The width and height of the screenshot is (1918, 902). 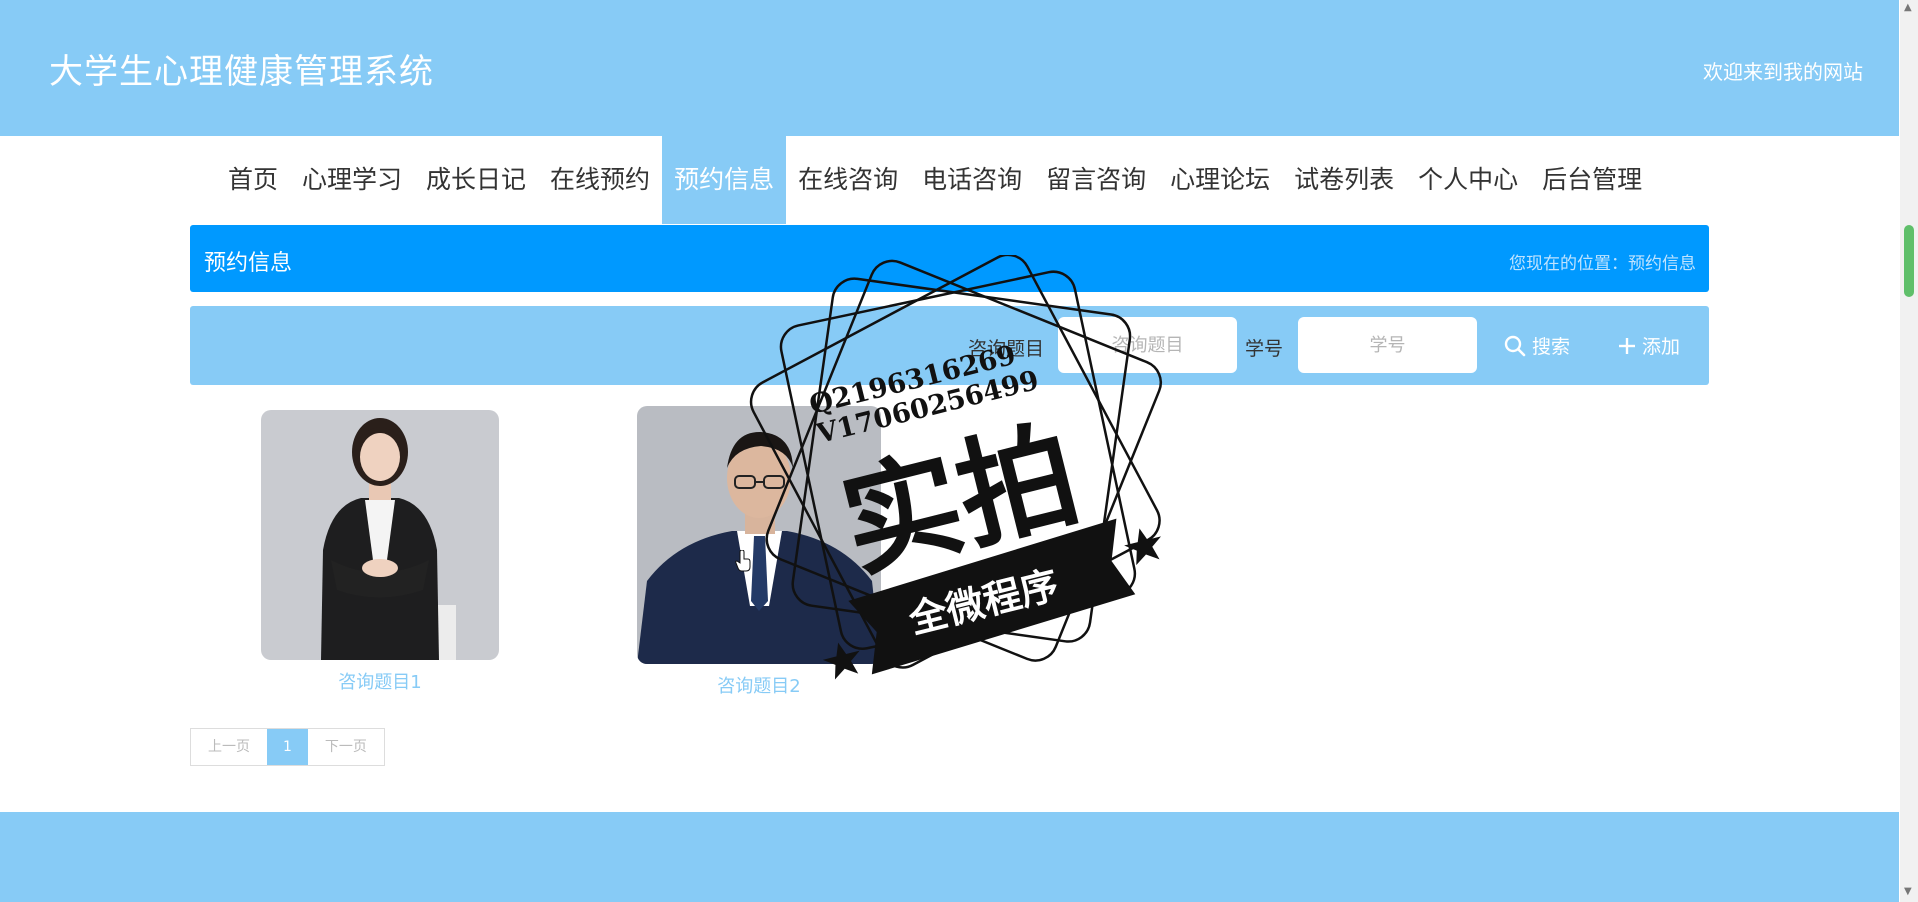 What do you see at coordinates (1096, 180) in the screenshot?
I see `nav-item-message-consult: 留言咨询` at bounding box center [1096, 180].